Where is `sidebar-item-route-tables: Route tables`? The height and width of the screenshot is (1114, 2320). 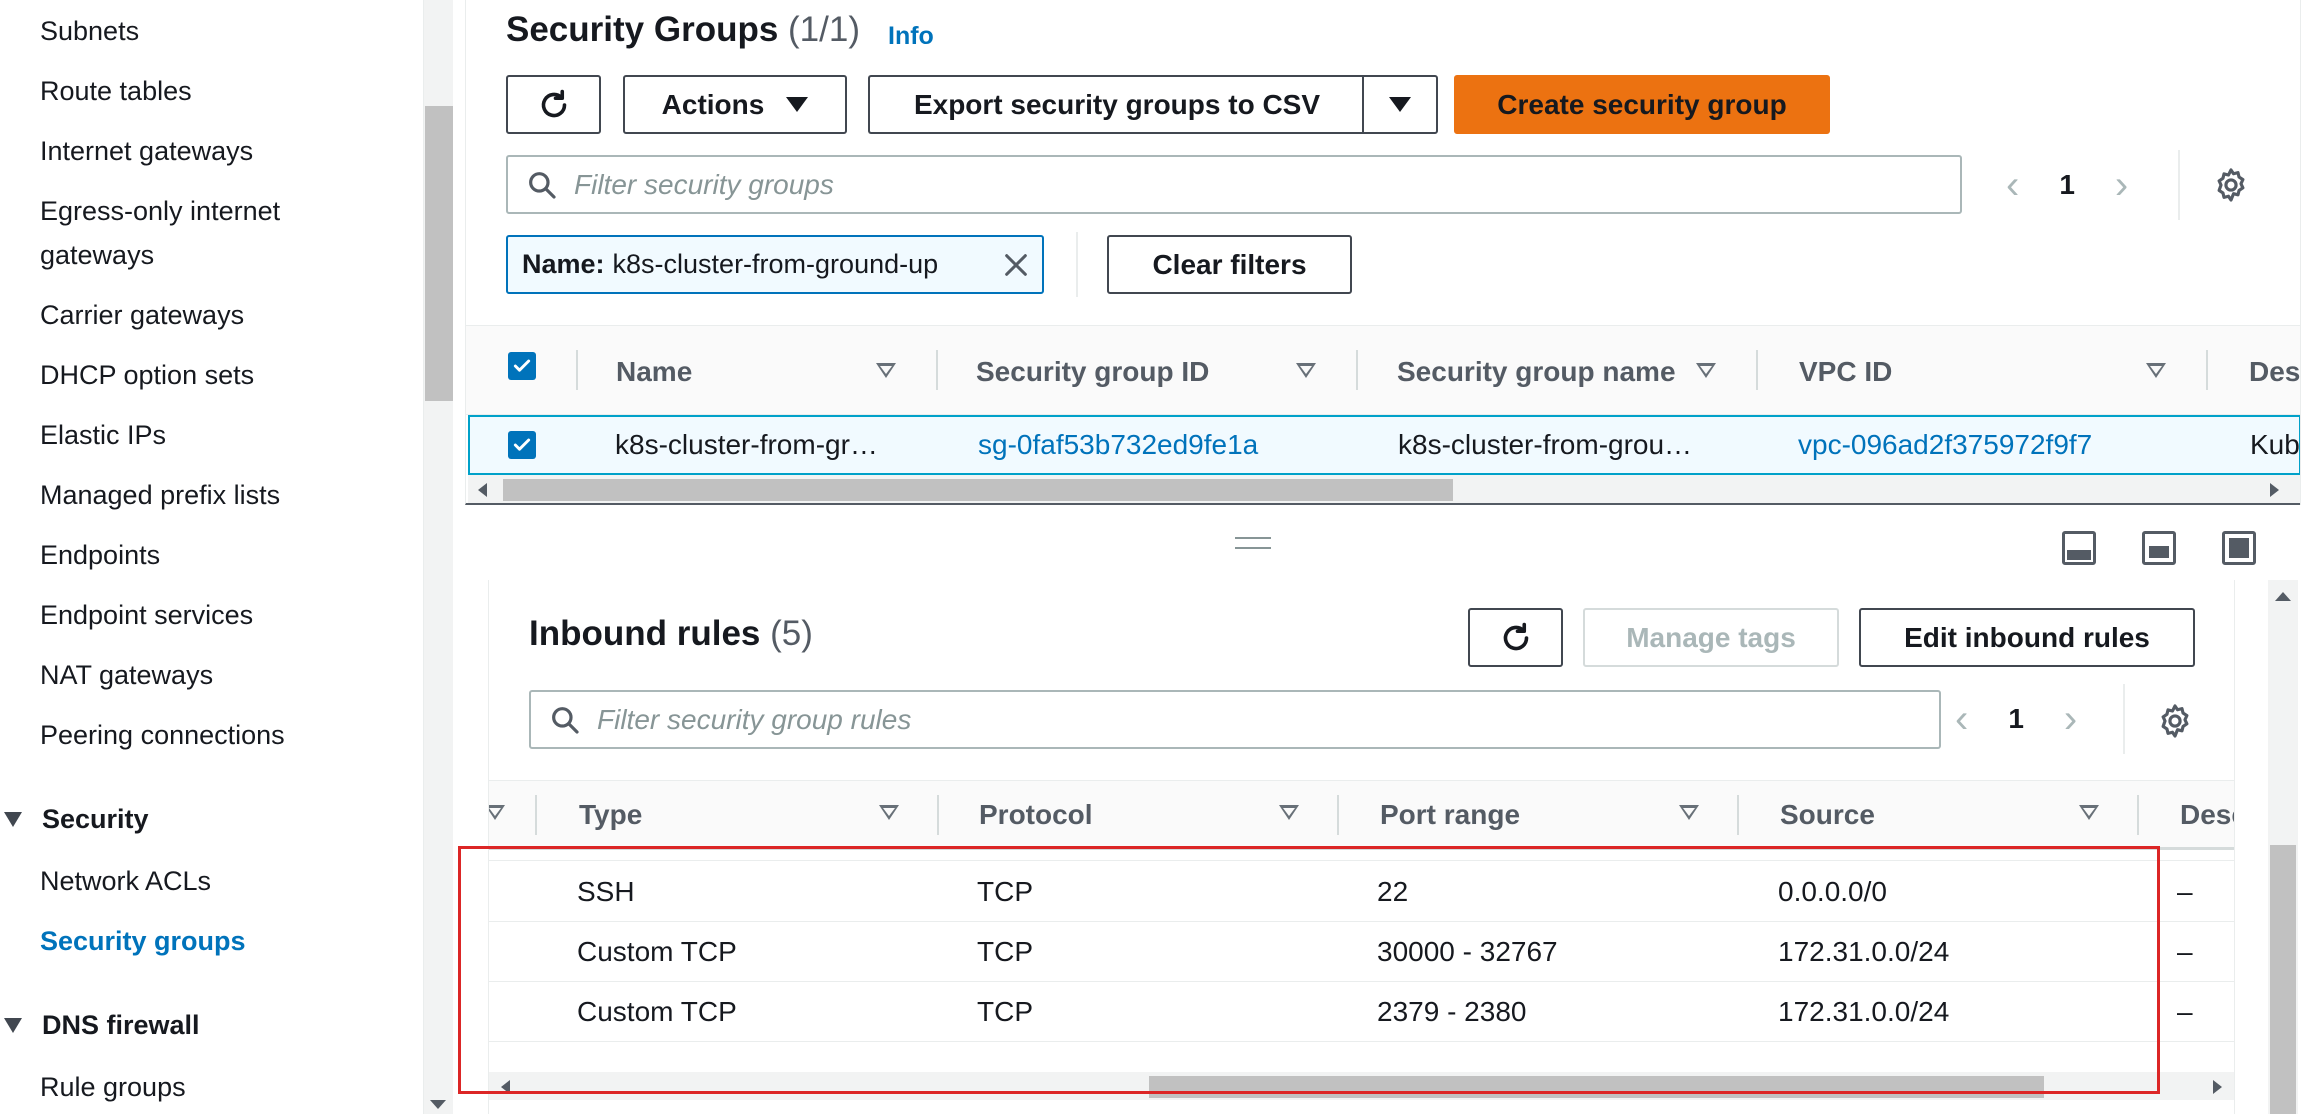 sidebar-item-route-tables: Route tables is located at coordinates (116, 91).